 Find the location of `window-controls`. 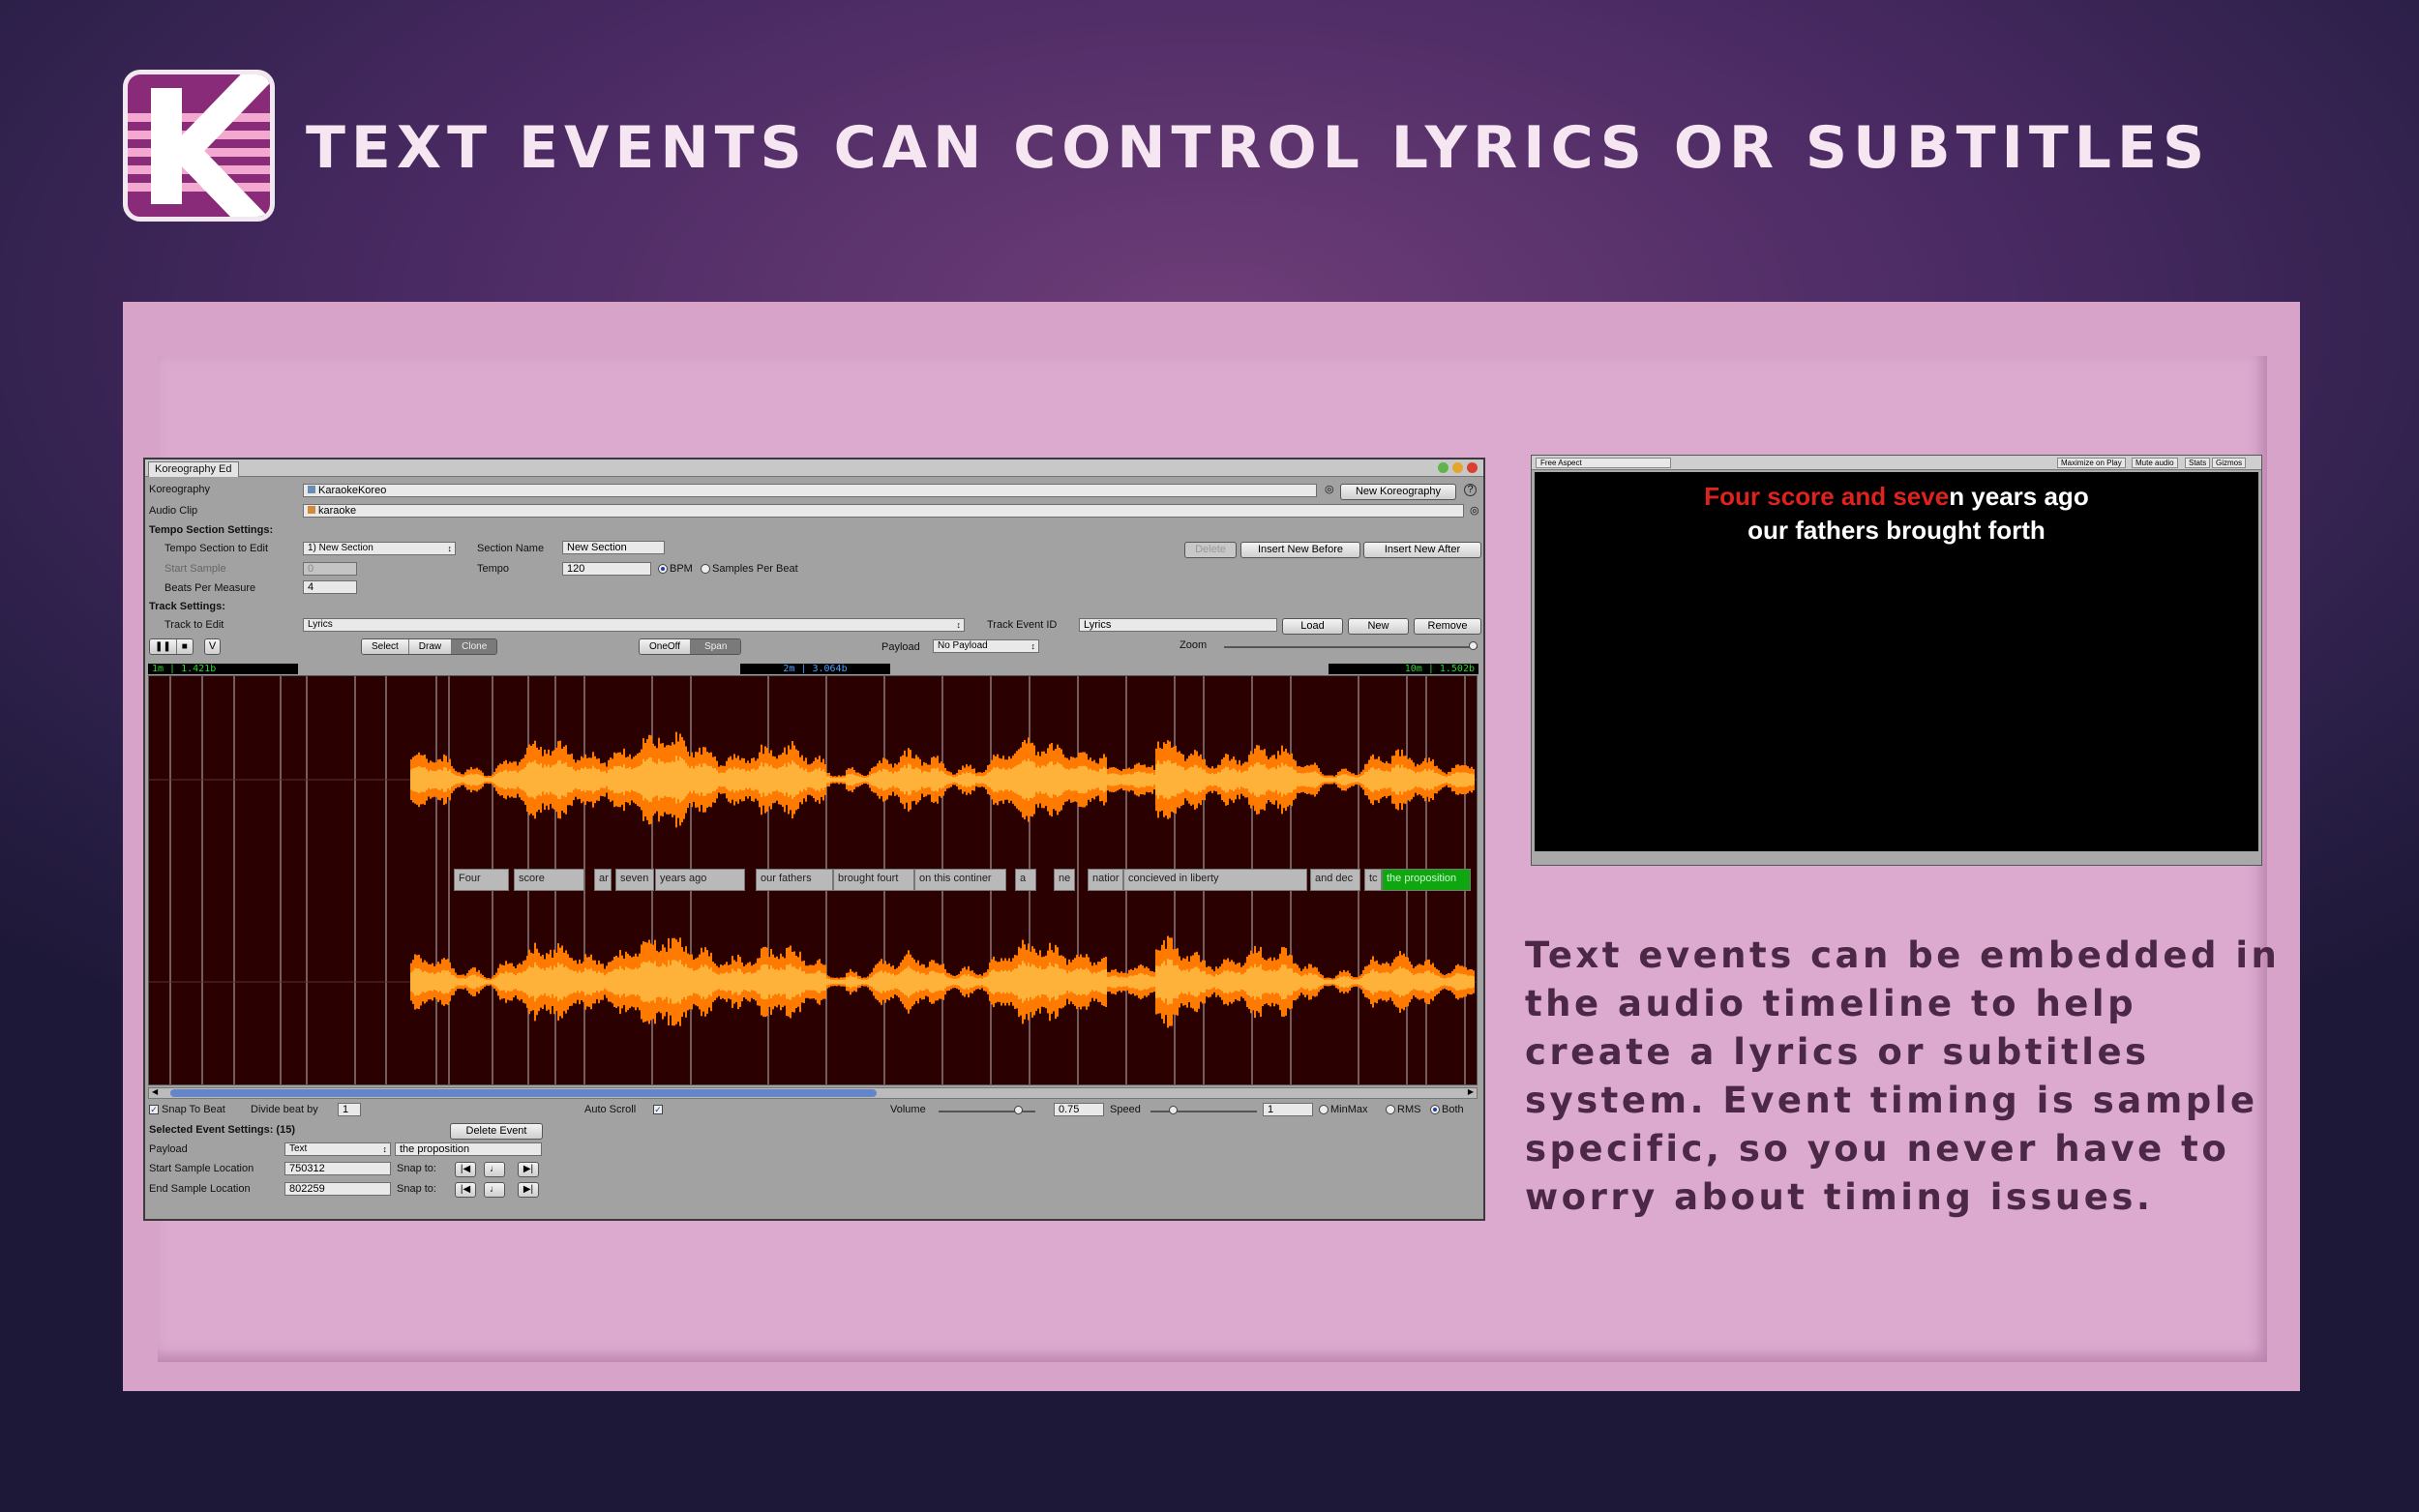

window-controls is located at coordinates (1458, 468).